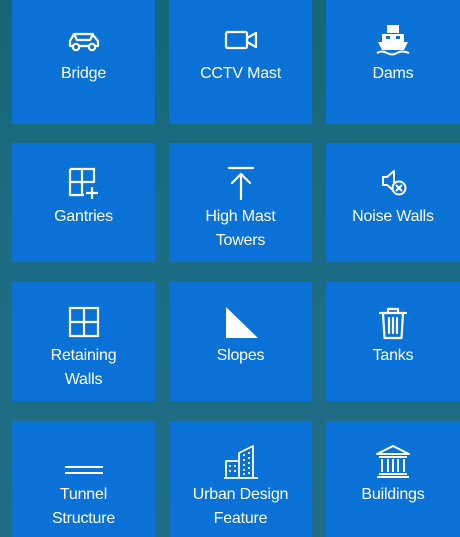 The width and height of the screenshot is (460, 537). I want to click on tile-noise-walls: Noise Walls, so click(393, 202).